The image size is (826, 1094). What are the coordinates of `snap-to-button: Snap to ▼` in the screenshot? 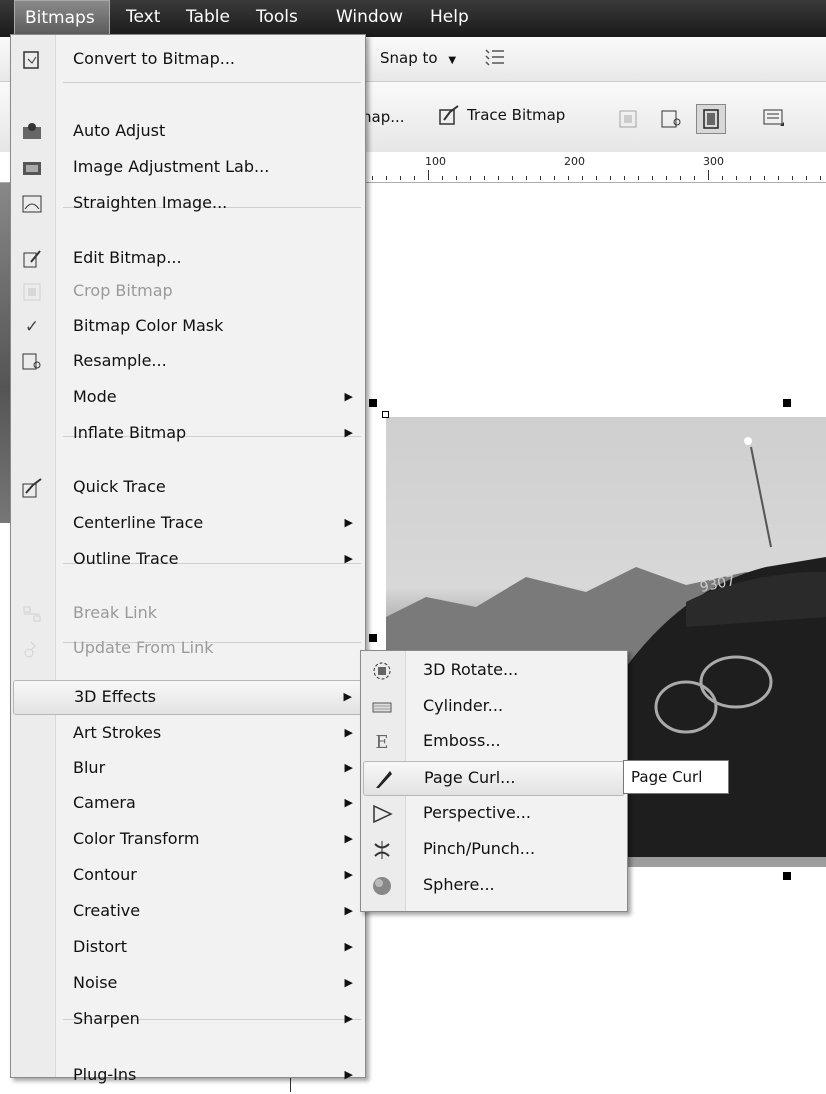 It's located at (418, 58).